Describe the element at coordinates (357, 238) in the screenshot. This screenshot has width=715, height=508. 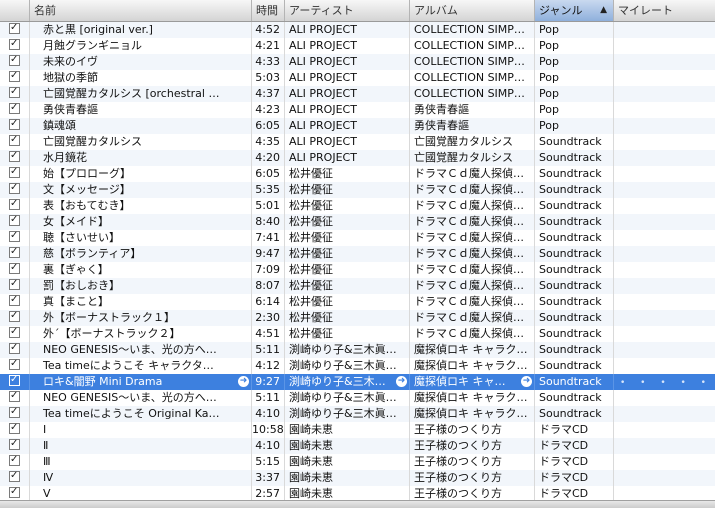
I see `table-row: 聴【さいせい】7:41松井優征ドラマＣｄ魔人探偵…Soundtrack` at that location.